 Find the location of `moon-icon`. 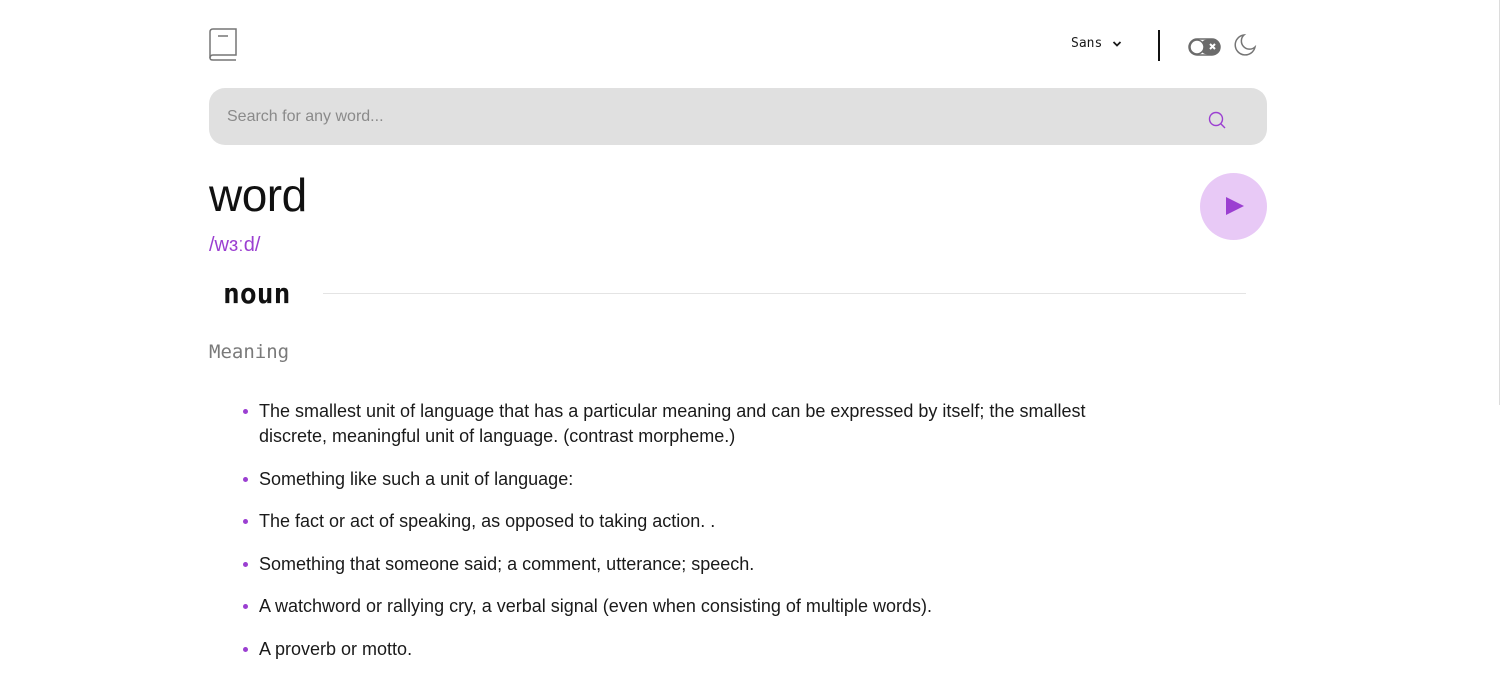

moon-icon is located at coordinates (1245, 45).